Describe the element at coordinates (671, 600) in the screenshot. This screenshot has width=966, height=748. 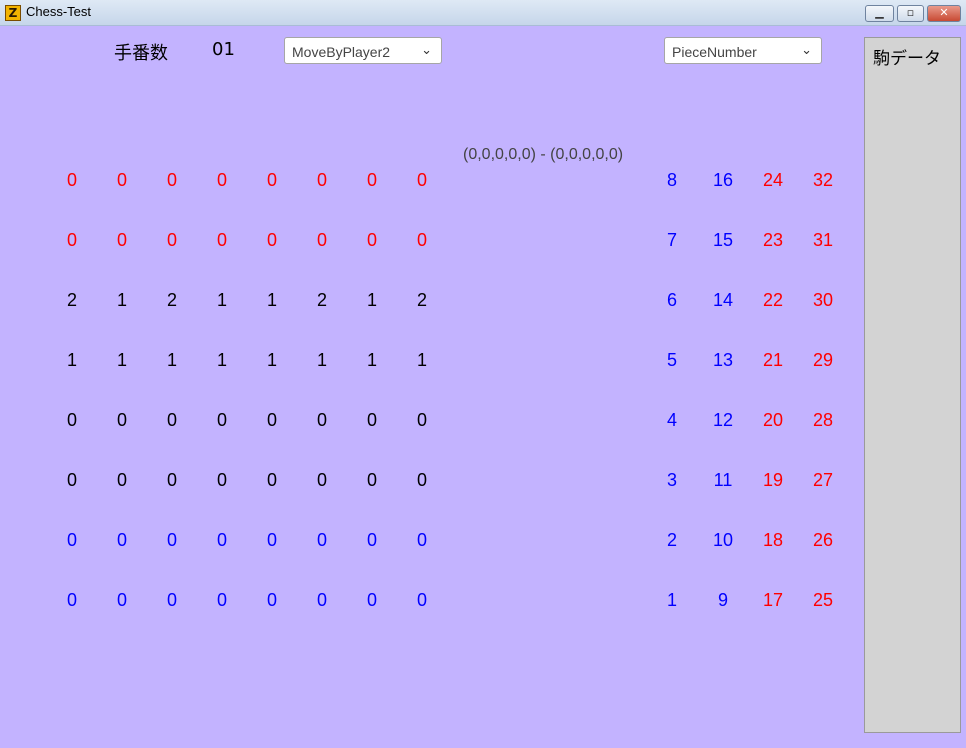
I see `piece-number: 1` at that location.